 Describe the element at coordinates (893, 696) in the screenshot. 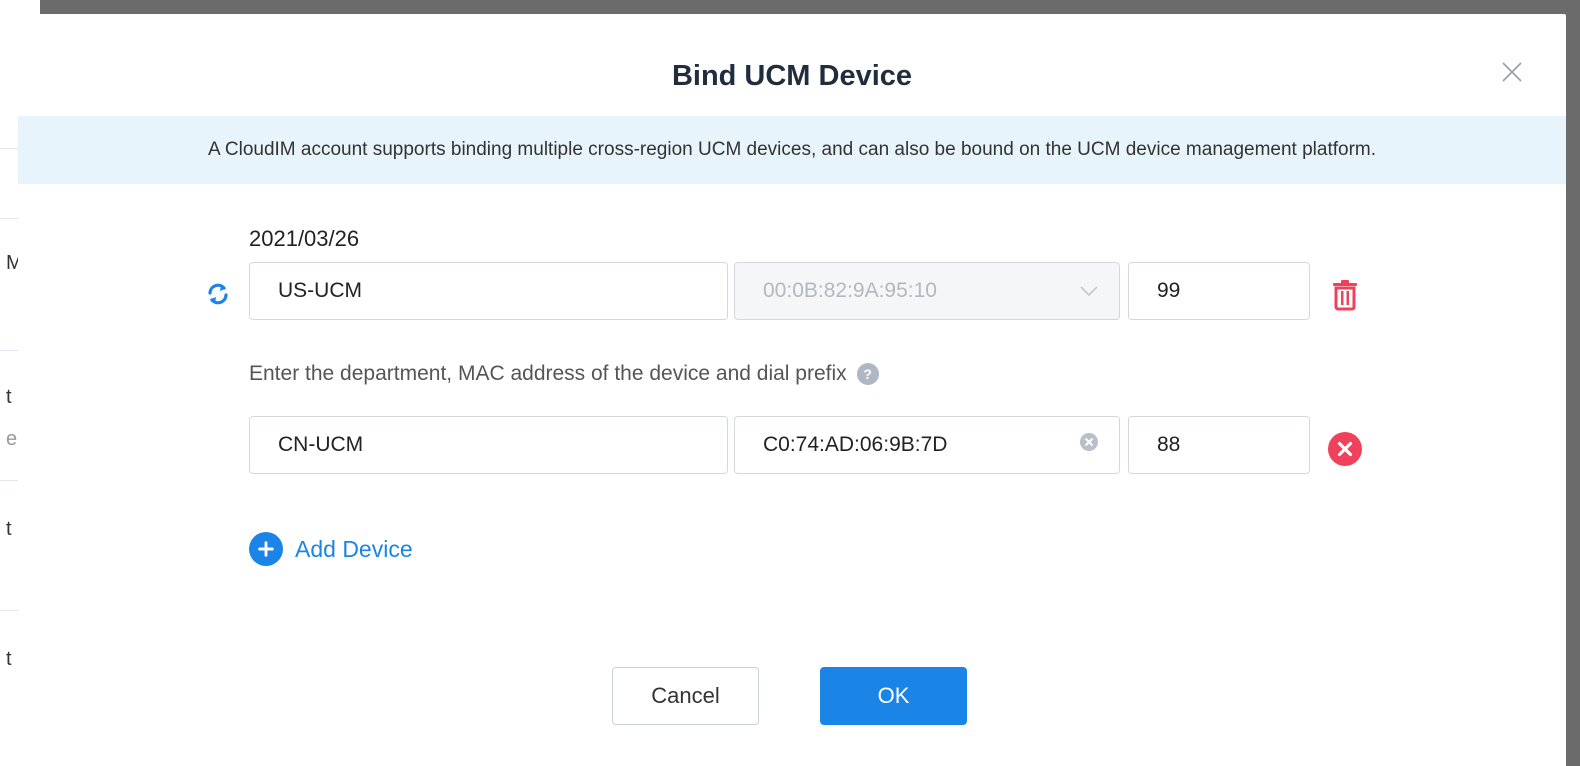

I see `ok-button: OK` at that location.